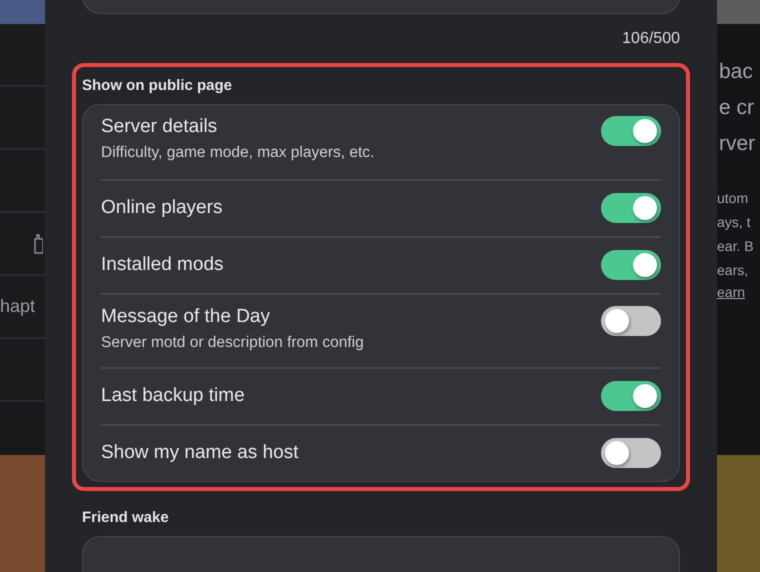 Image resolution: width=760 pixels, height=572 pixels. What do you see at coordinates (18, 306) in the screenshot?
I see `sidebar-text: hapt` at bounding box center [18, 306].